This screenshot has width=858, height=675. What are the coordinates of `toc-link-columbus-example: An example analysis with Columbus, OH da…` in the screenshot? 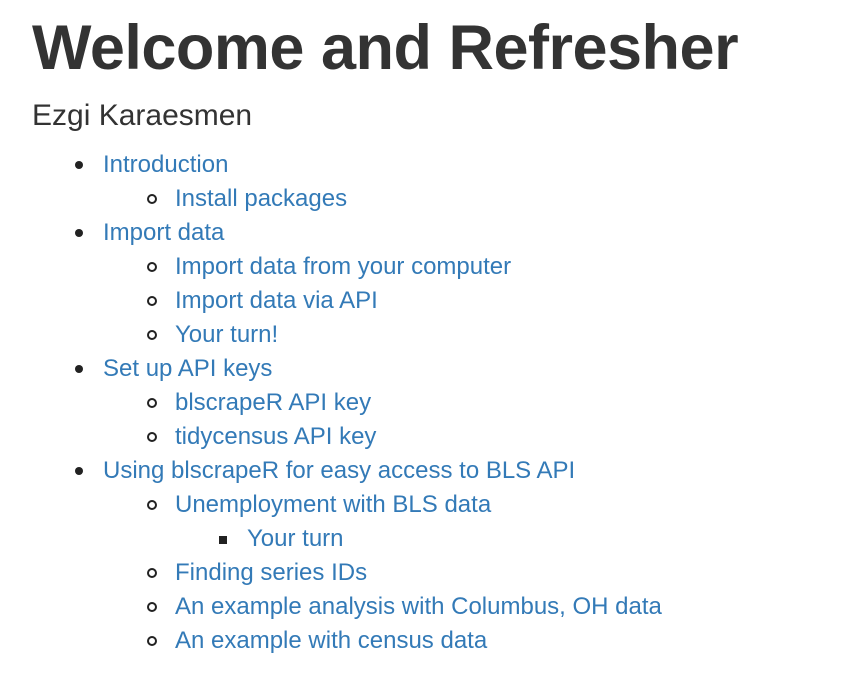 It's located at (418, 606).